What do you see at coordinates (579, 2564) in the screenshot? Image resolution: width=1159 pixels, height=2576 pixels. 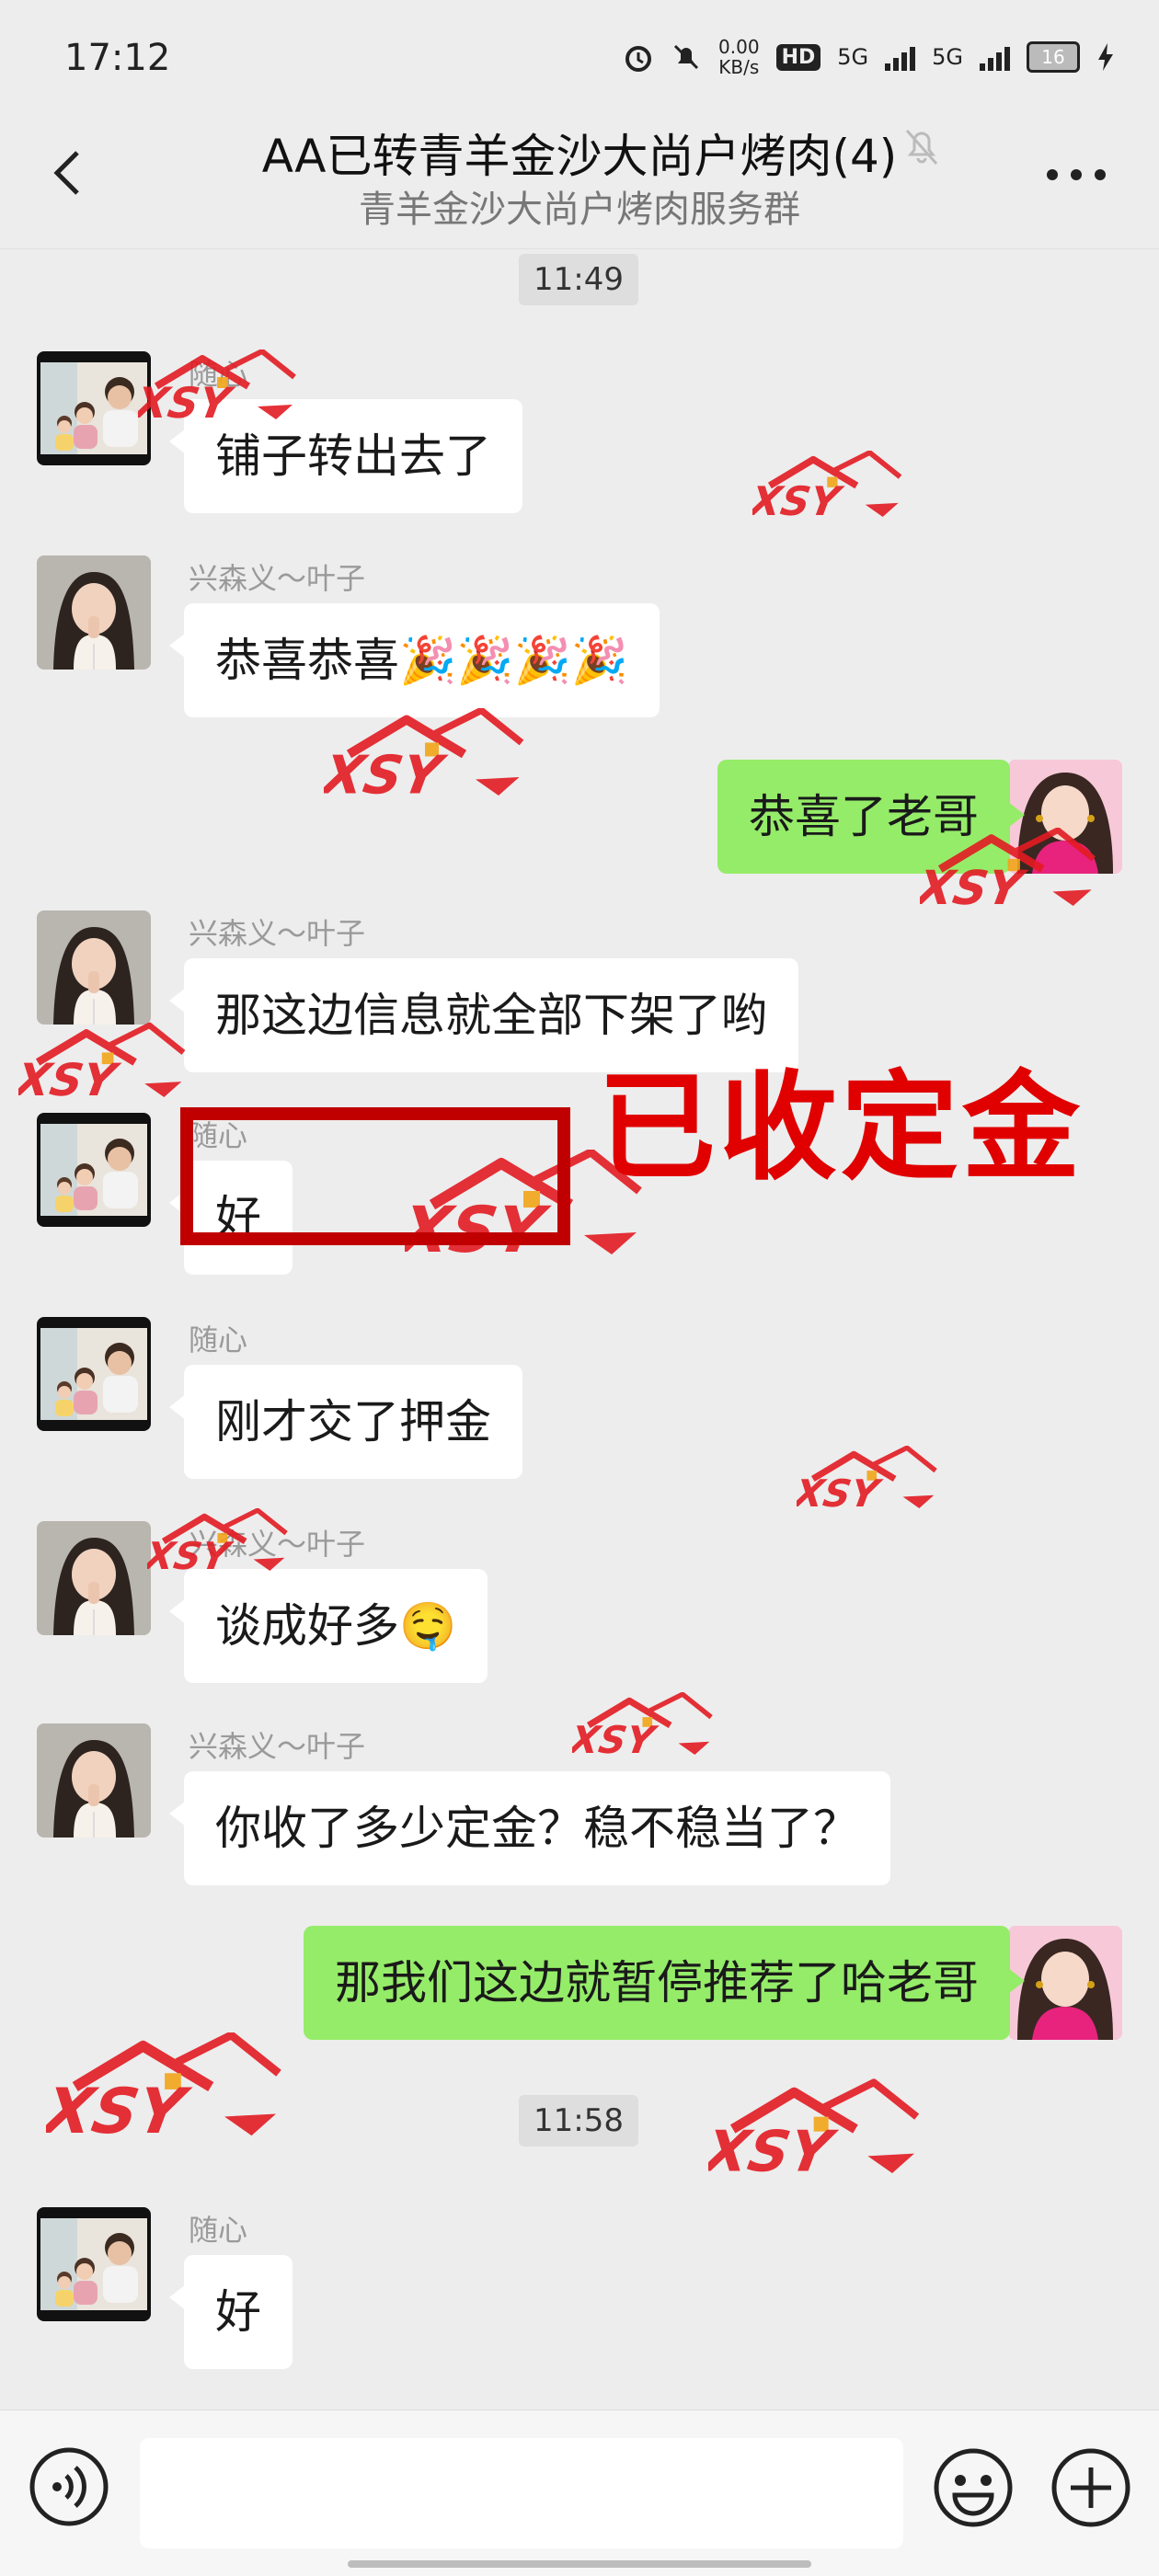 I see `home-indicator` at bounding box center [579, 2564].